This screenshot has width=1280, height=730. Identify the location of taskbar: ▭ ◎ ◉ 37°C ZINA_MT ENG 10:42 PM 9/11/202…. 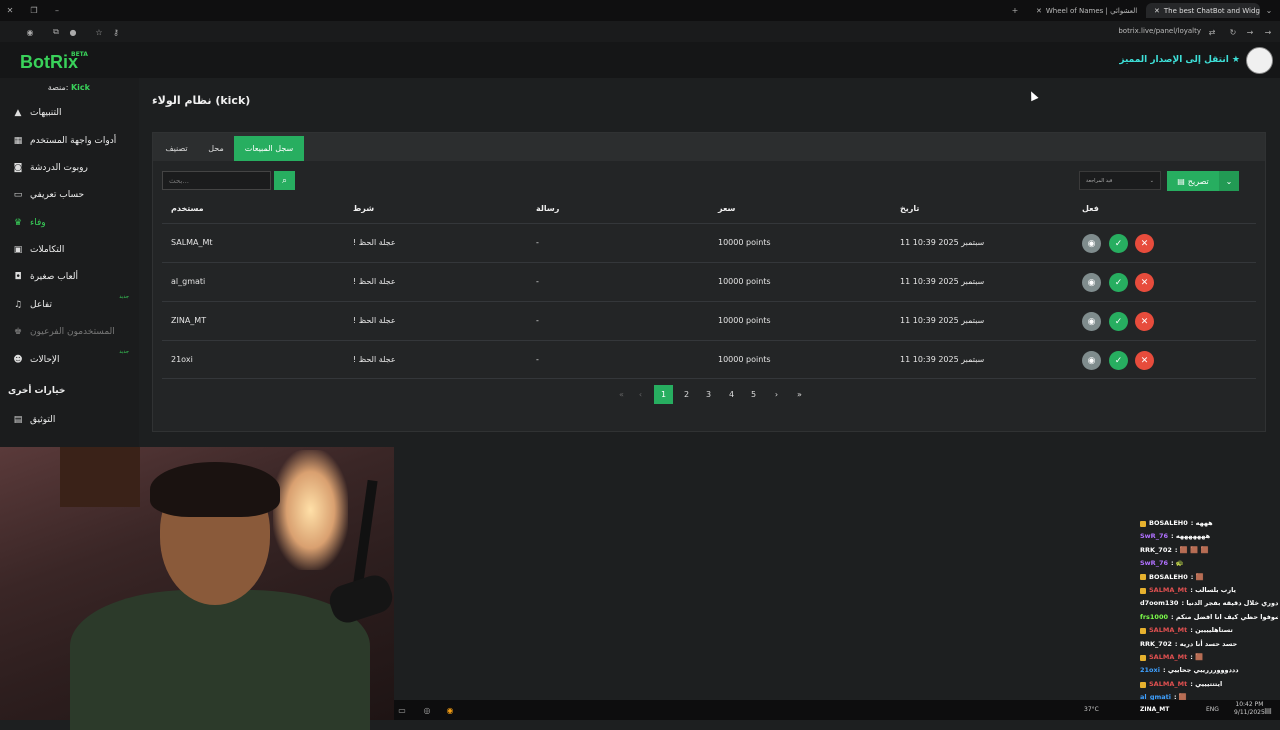
(837, 710).